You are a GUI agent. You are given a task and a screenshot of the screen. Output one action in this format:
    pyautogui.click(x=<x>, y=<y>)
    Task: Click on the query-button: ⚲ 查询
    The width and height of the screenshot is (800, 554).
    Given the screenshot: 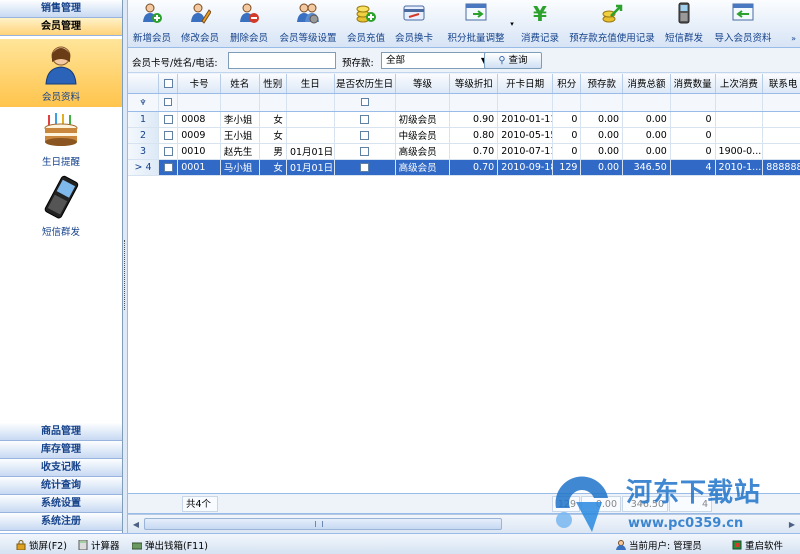 What is the action you would take?
    pyautogui.click(x=513, y=60)
    